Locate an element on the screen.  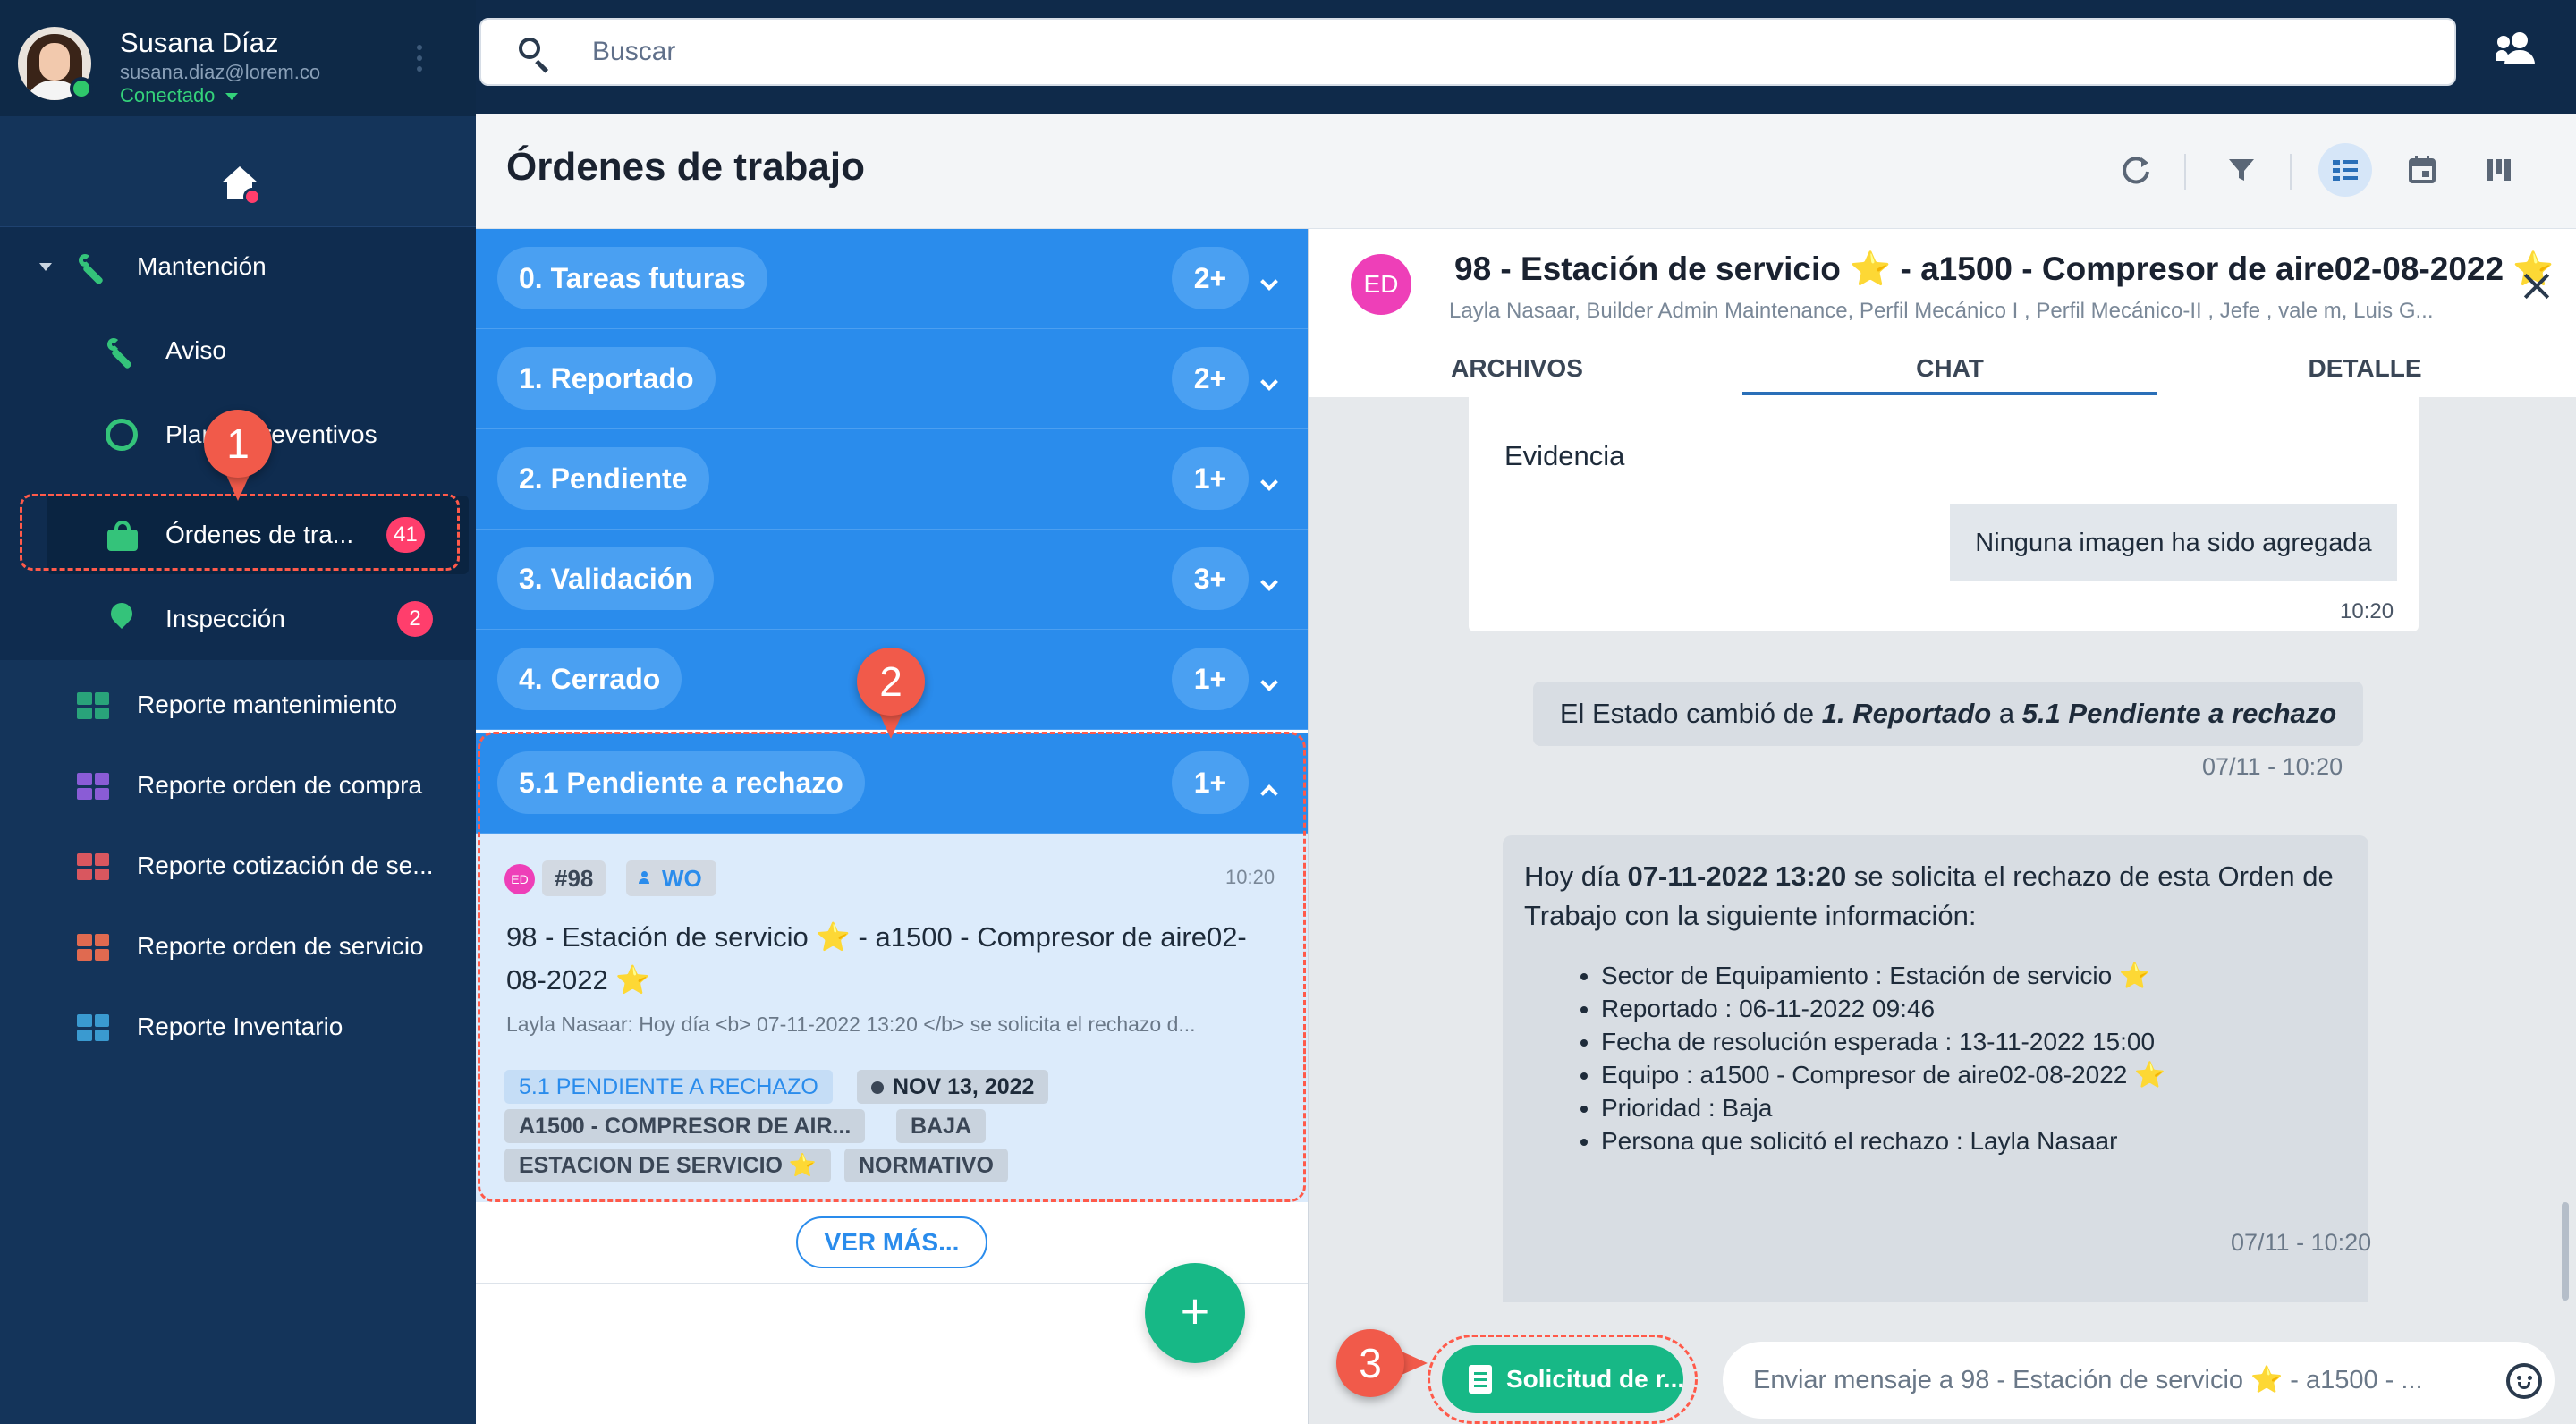
users-icon is located at coordinates (2519, 50).